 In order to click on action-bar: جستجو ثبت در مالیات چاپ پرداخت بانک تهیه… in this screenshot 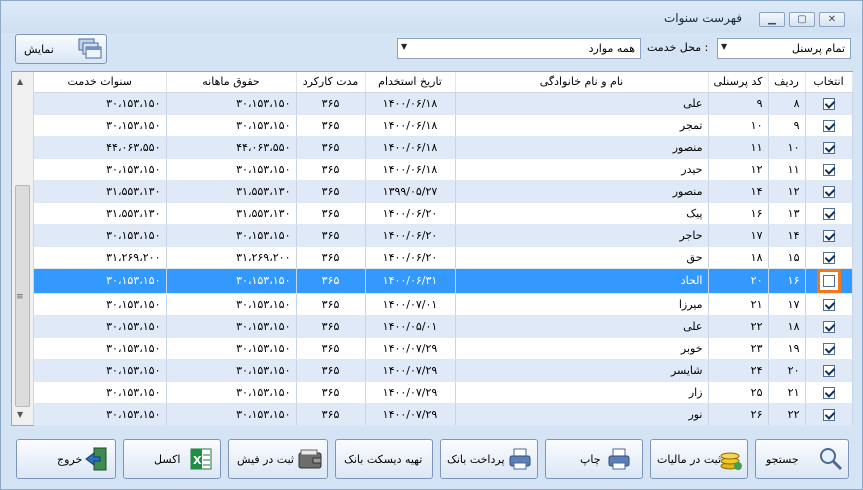, I will do `click(431, 460)`.